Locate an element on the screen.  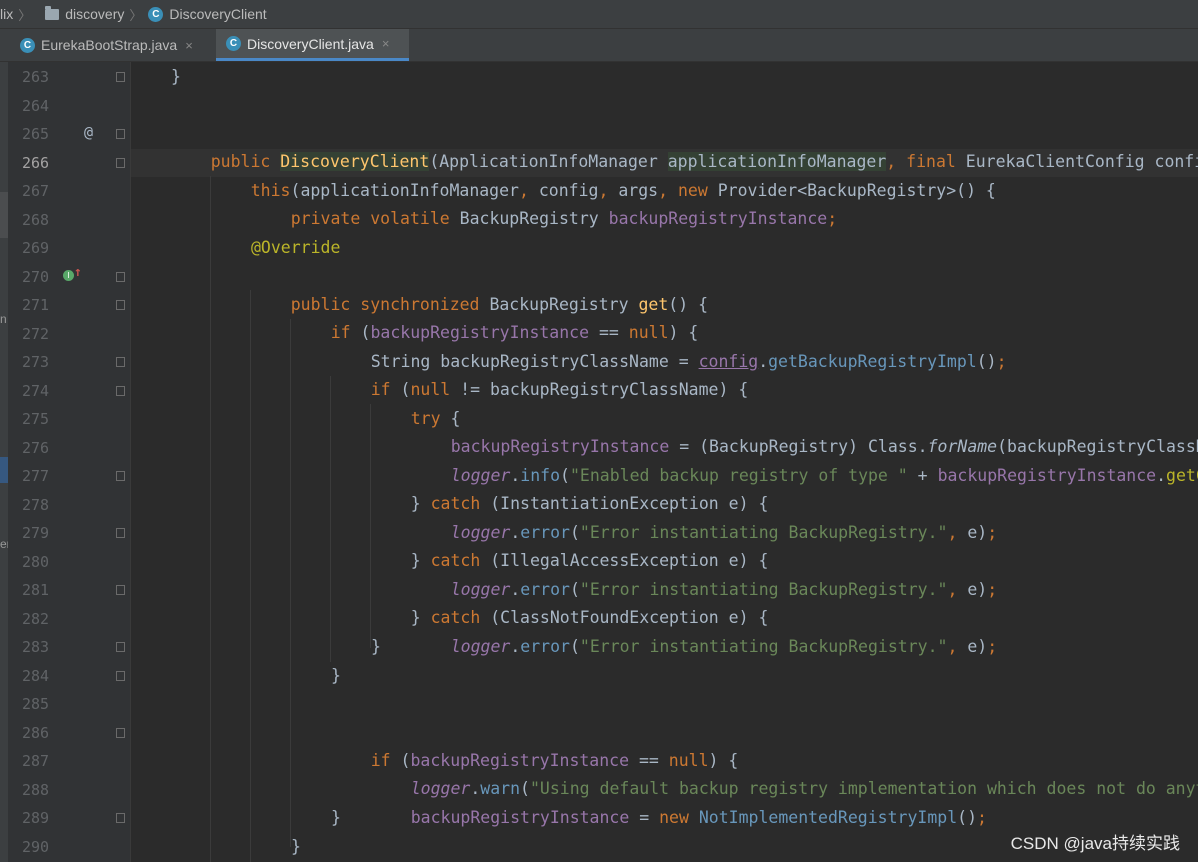
breadcrumb-item-lix: lix is located at coordinates (6, 14).